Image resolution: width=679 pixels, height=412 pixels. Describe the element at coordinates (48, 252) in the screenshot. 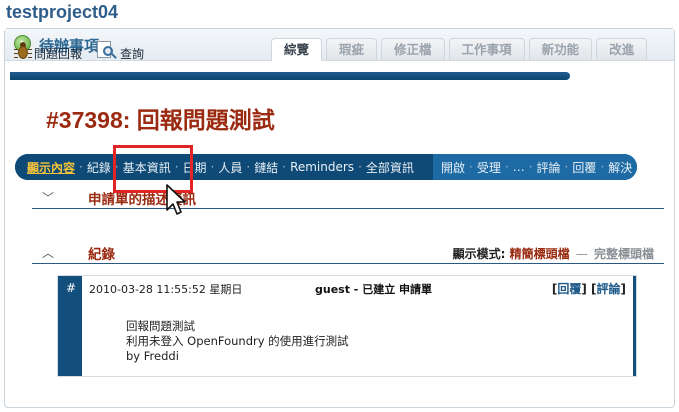

I see `chevron-up-icon: ︿` at that location.